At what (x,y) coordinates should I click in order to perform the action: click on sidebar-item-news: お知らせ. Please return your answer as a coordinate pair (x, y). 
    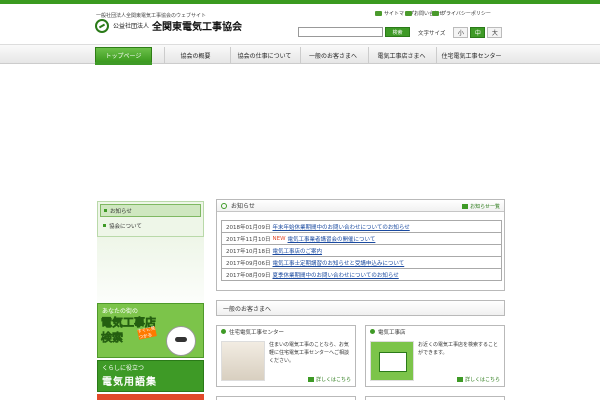
    Looking at the image, I should click on (150, 210).